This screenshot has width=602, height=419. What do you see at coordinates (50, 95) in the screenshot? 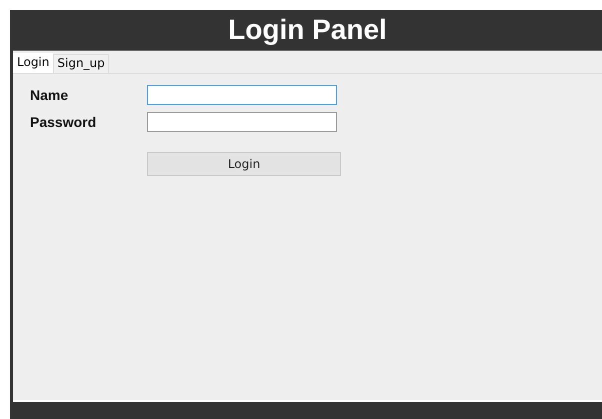
I see `field-label: Name` at bounding box center [50, 95].